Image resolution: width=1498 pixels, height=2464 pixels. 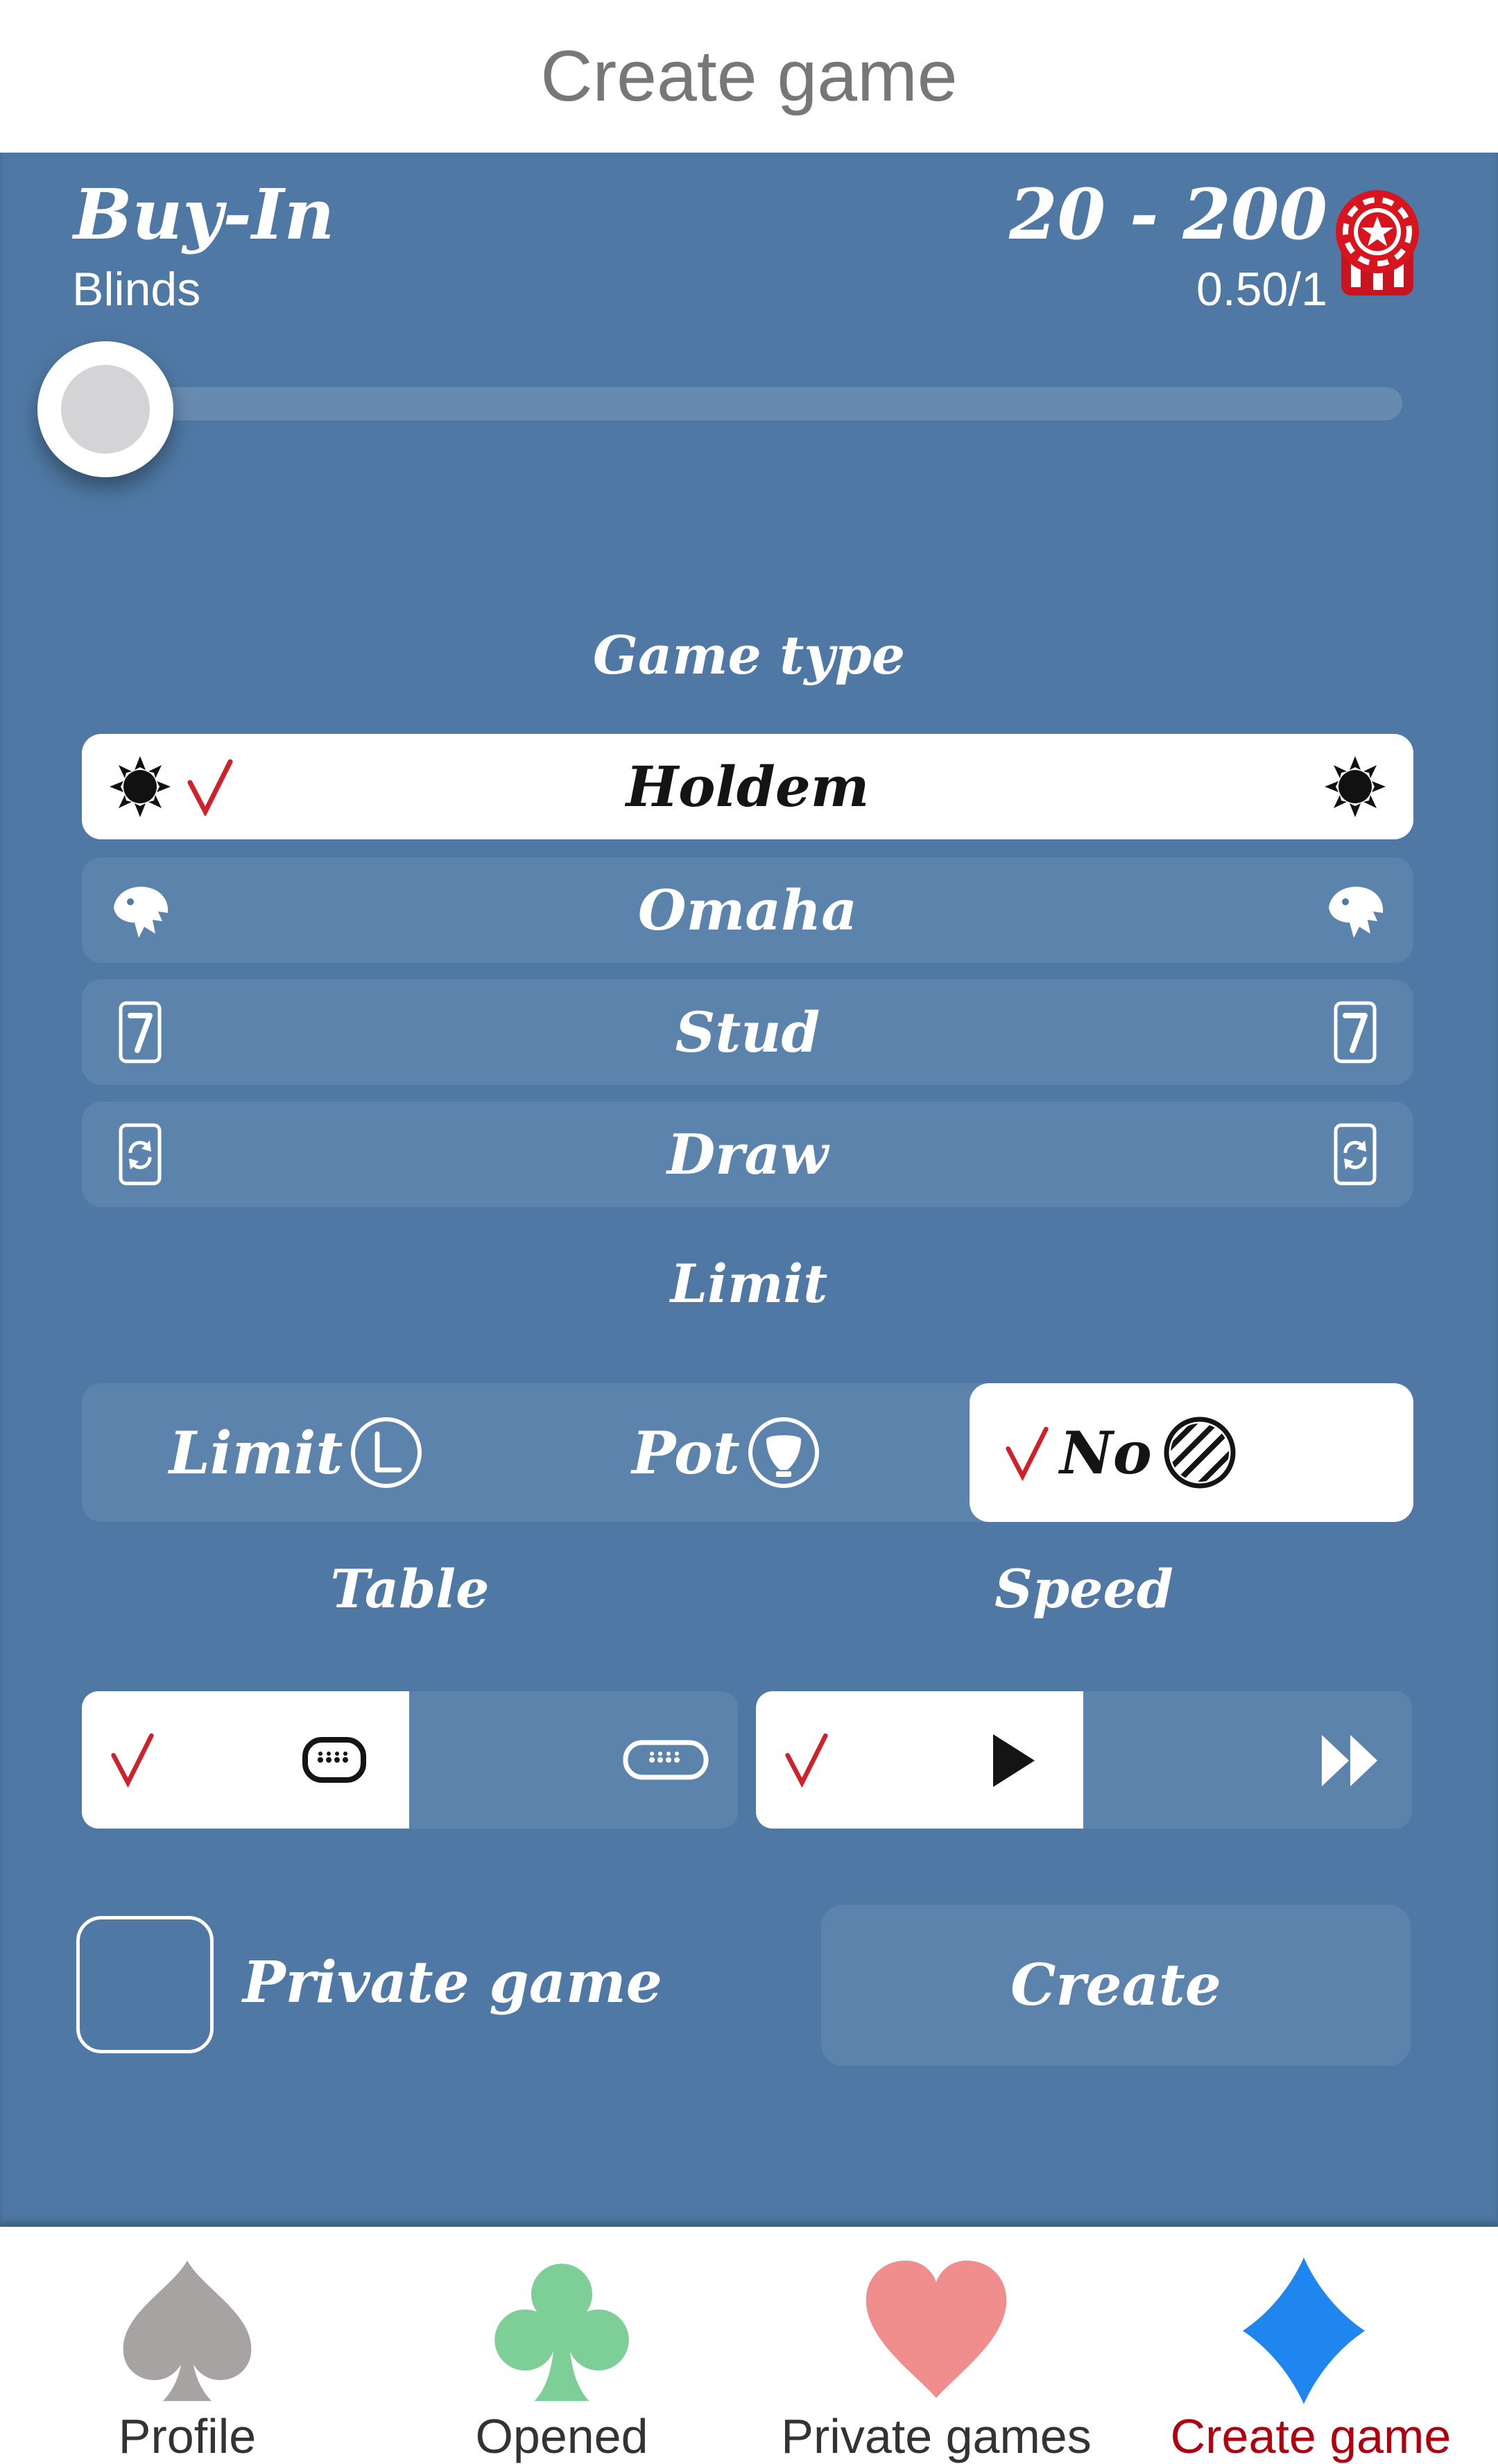 What do you see at coordinates (561, 2436) in the screenshot?
I see `tab-label: Opened` at bounding box center [561, 2436].